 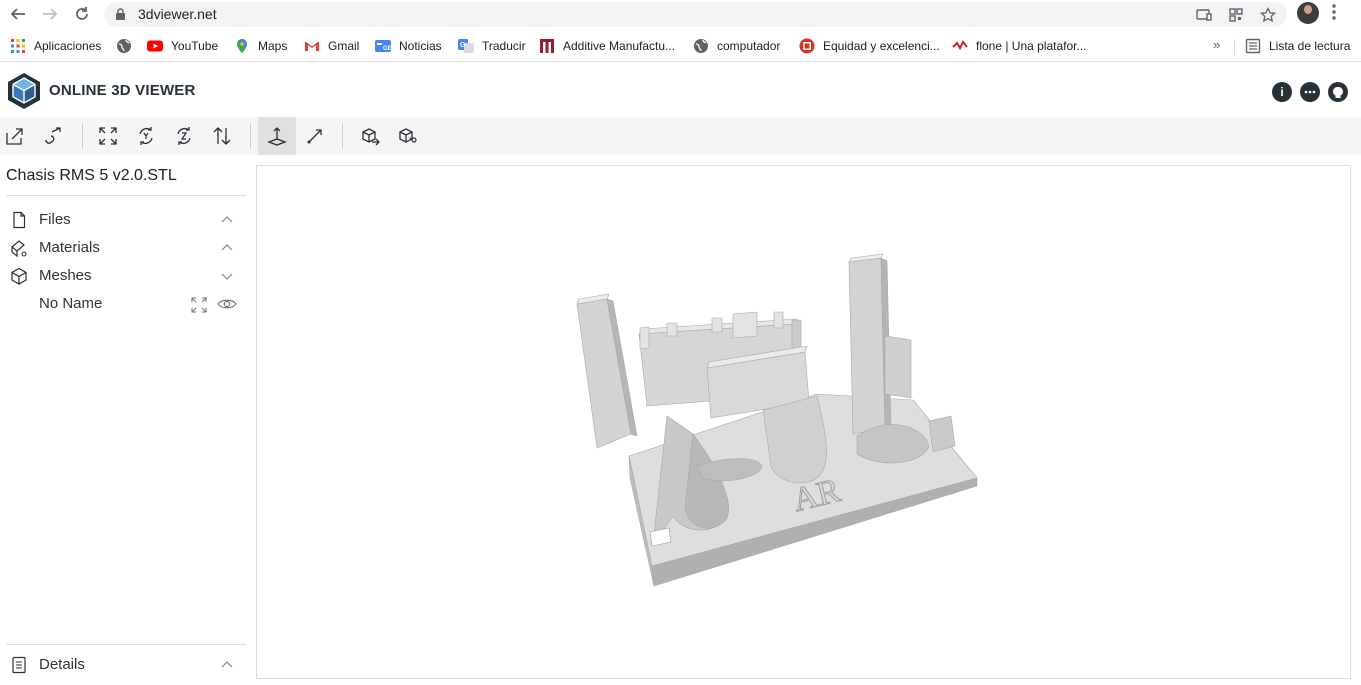 What do you see at coordinates (123, 220) in the screenshot?
I see `section-files: Files` at bounding box center [123, 220].